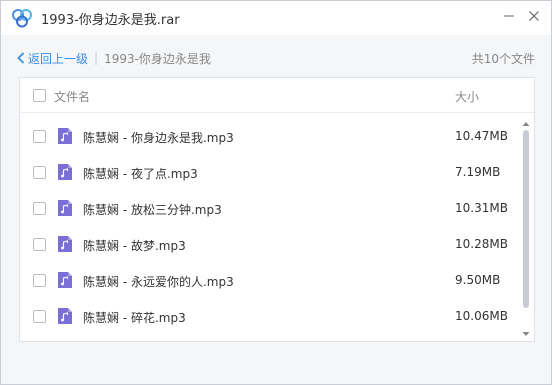 This screenshot has height=385, width=552. What do you see at coordinates (467, 96) in the screenshot?
I see `column-header-size: 大小` at bounding box center [467, 96].